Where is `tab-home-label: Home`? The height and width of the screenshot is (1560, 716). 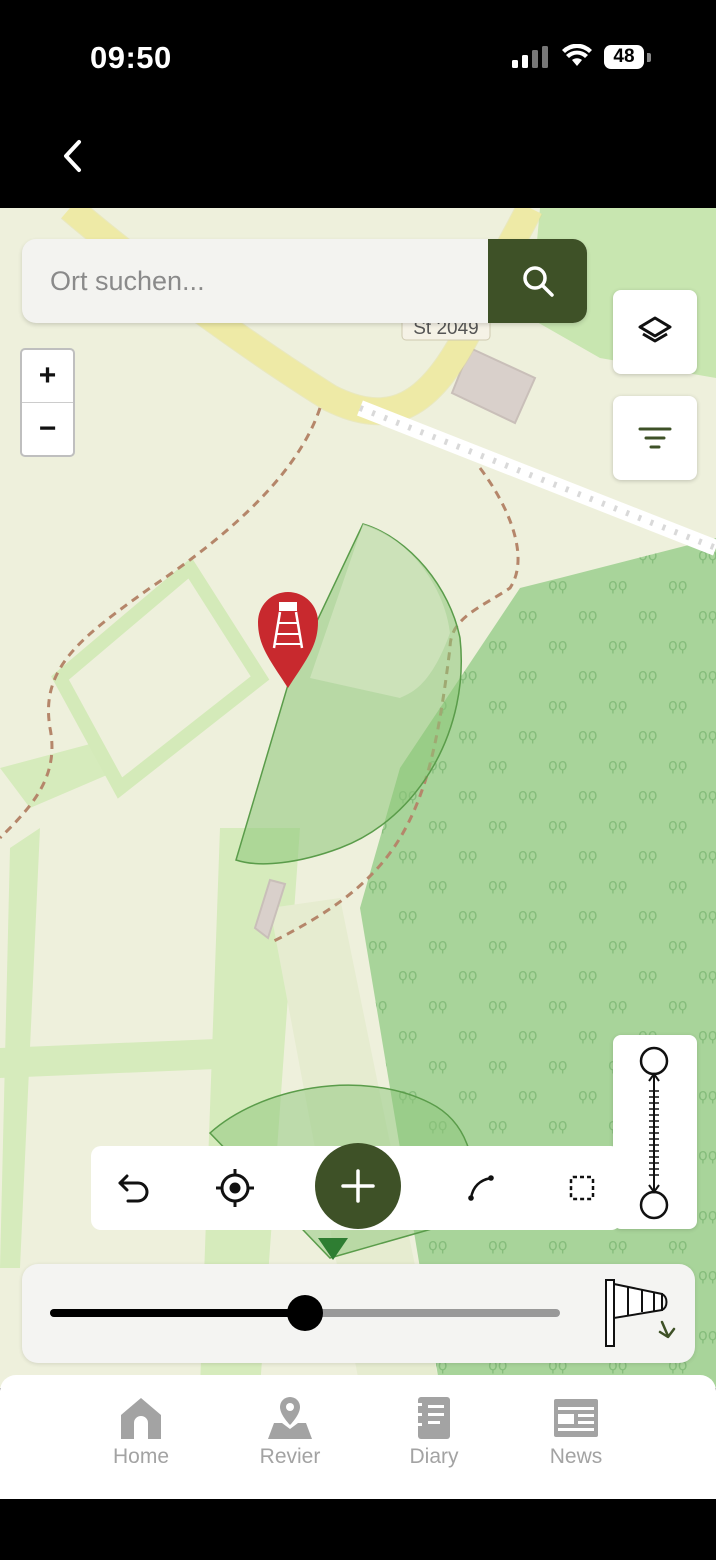 tab-home-label: Home is located at coordinates (141, 1456).